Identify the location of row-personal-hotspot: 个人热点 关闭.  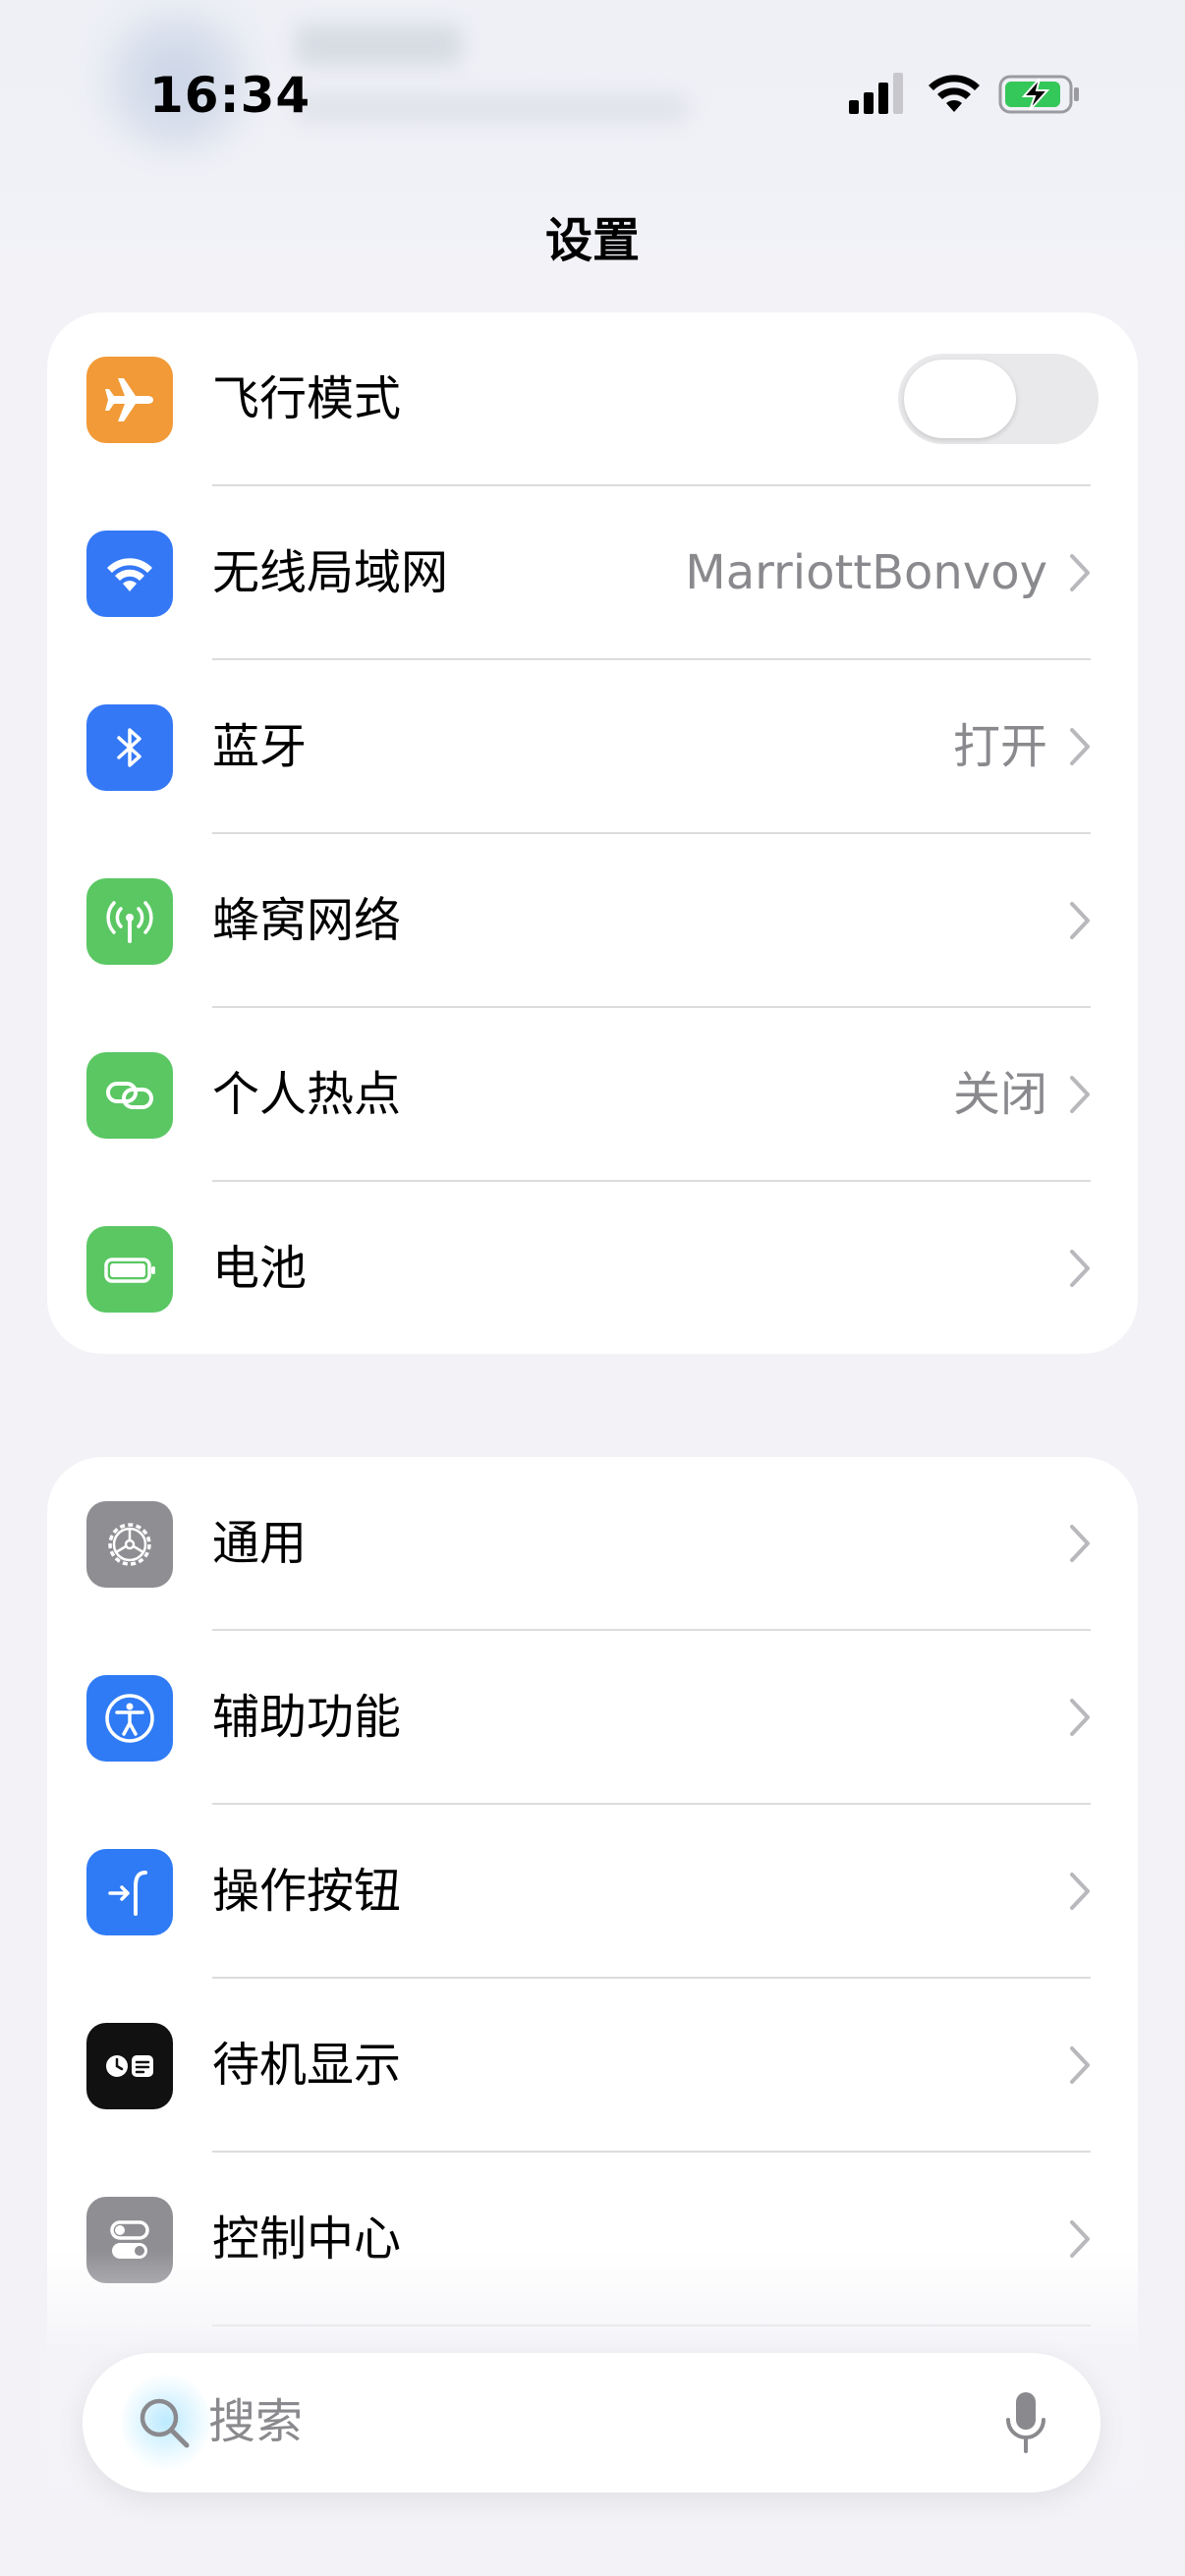
(592, 1095).